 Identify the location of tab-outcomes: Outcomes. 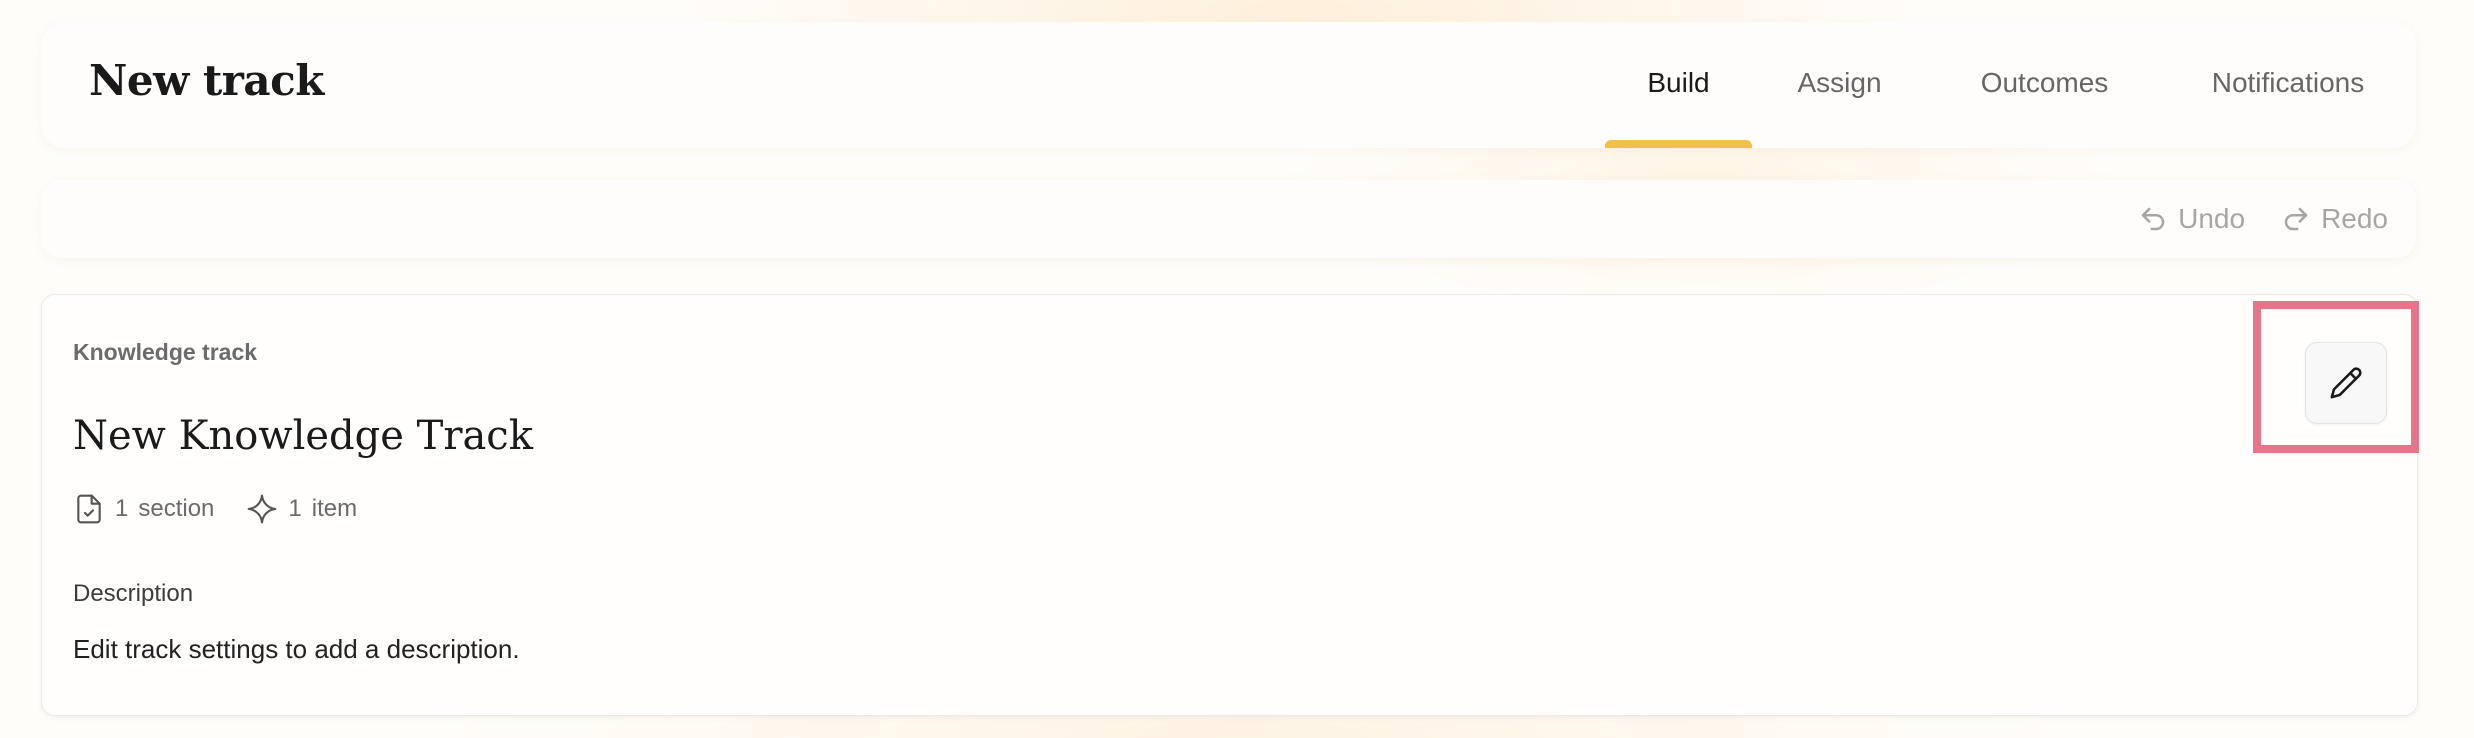
(2044, 85).